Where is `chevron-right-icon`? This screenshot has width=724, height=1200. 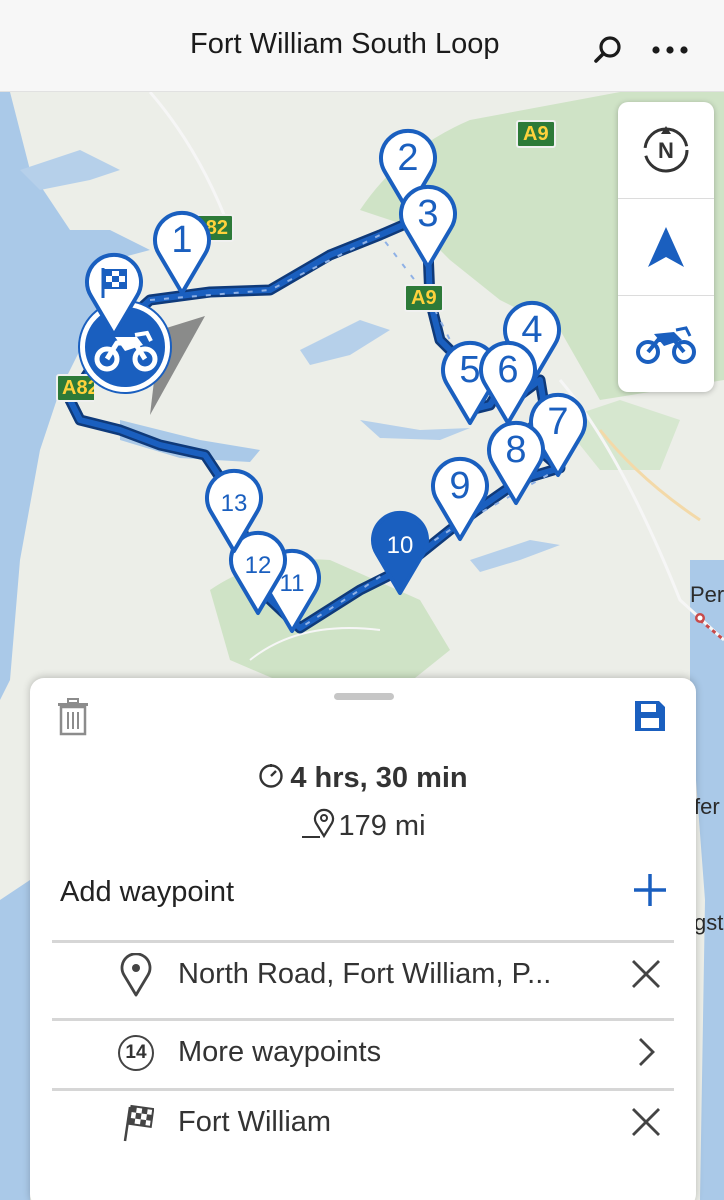
chevron-right-icon is located at coordinates (646, 1052).